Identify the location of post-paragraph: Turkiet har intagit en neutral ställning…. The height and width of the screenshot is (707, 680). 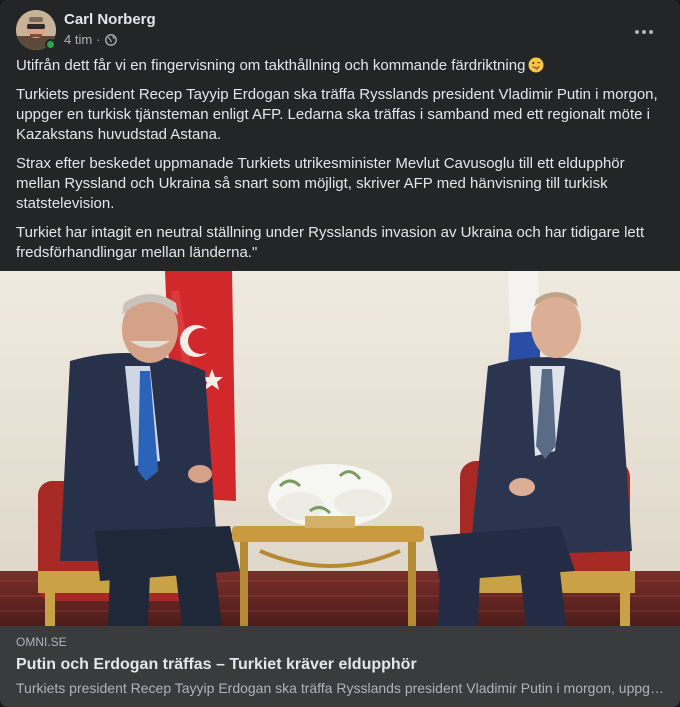
(330, 242).